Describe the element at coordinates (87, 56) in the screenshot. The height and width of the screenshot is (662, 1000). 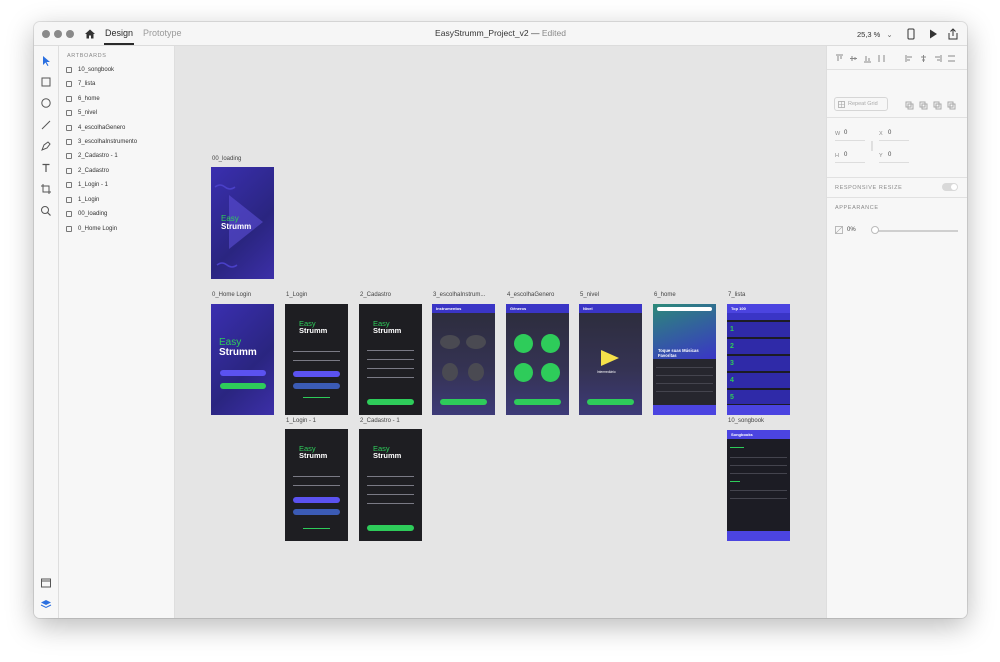
I see `layers-heading: ARTBOARDS` at that location.